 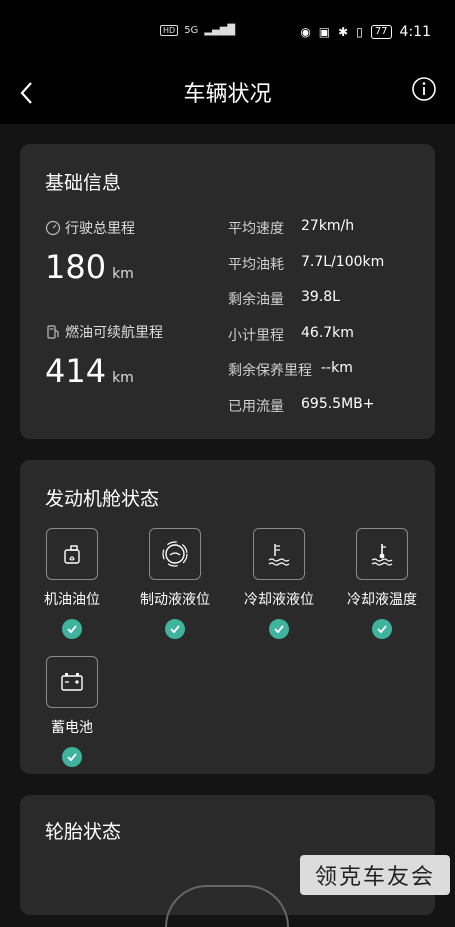 I want to click on total-mileage-unit: km, so click(x=123, y=274).